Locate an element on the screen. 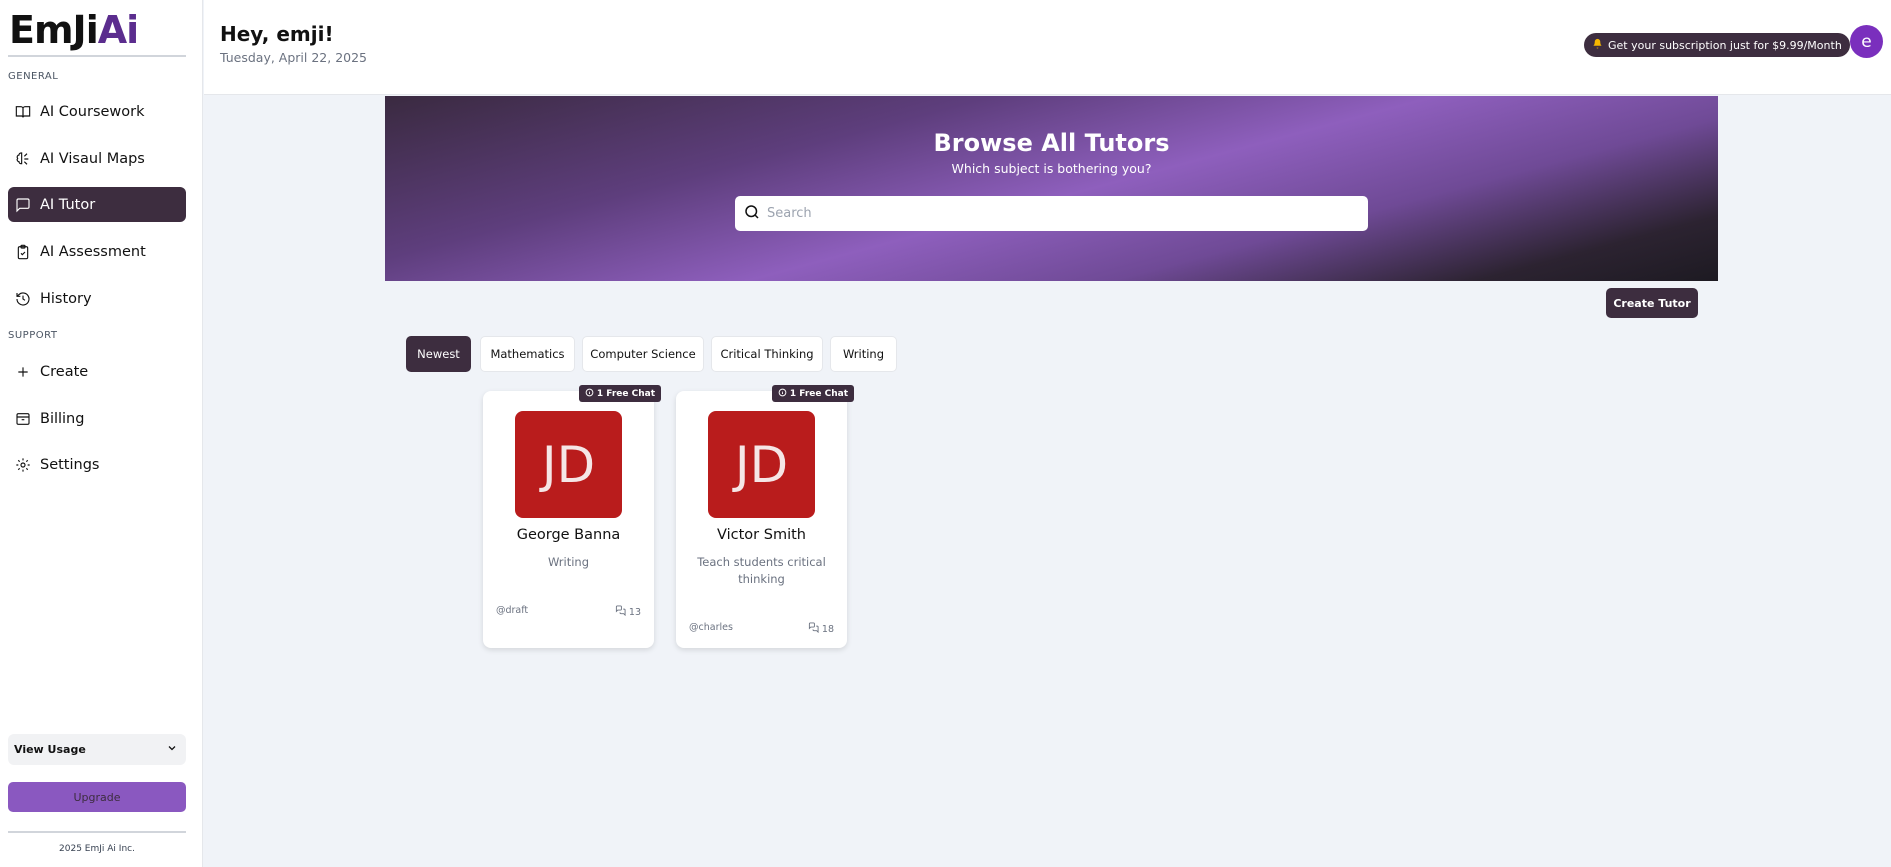 The width and height of the screenshot is (1891, 867). user-avatar: e is located at coordinates (1866, 41).